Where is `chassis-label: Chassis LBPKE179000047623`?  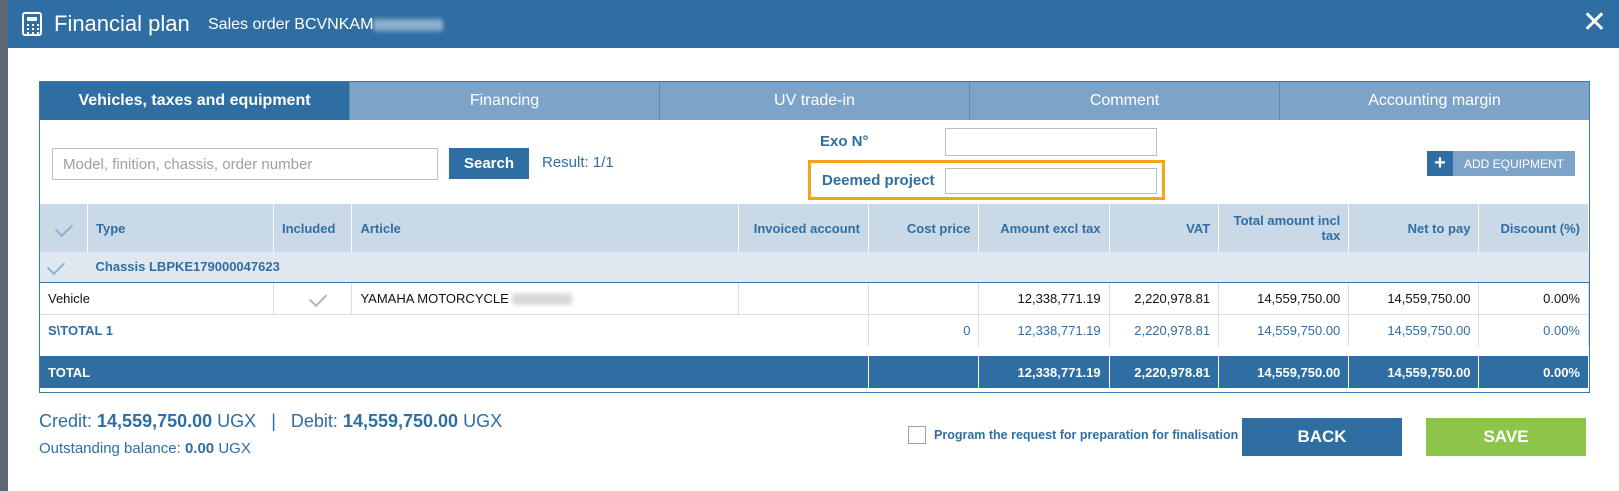
chassis-label: Chassis LBPKE179000047623 is located at coordinates (838, 267).